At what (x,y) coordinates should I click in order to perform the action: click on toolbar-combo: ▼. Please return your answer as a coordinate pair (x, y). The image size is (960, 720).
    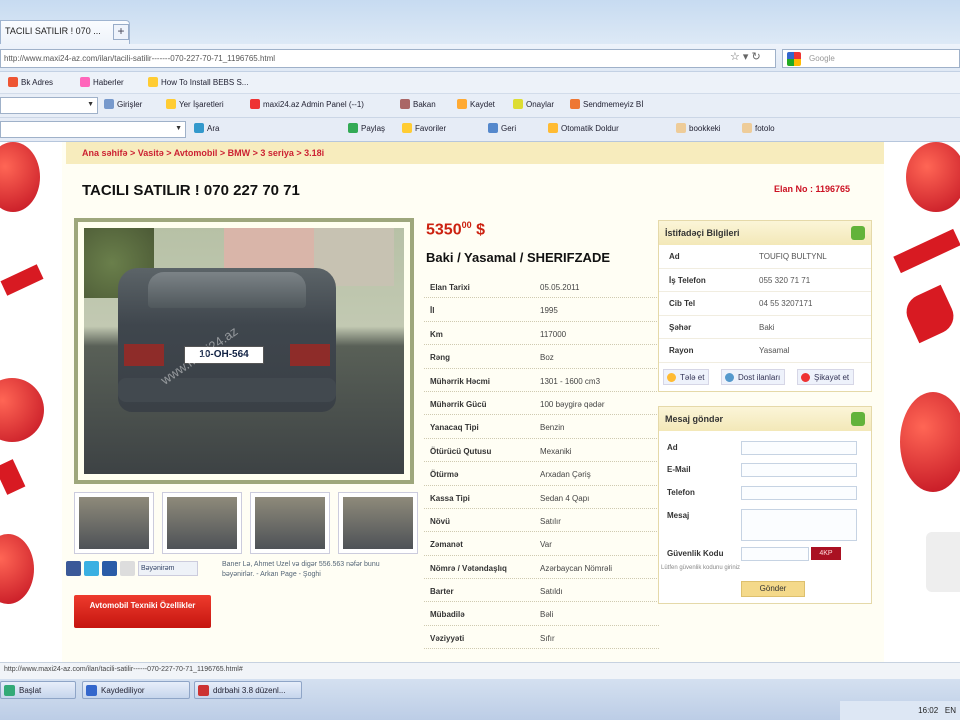
    Looking at the image, I should click on (49, 105).